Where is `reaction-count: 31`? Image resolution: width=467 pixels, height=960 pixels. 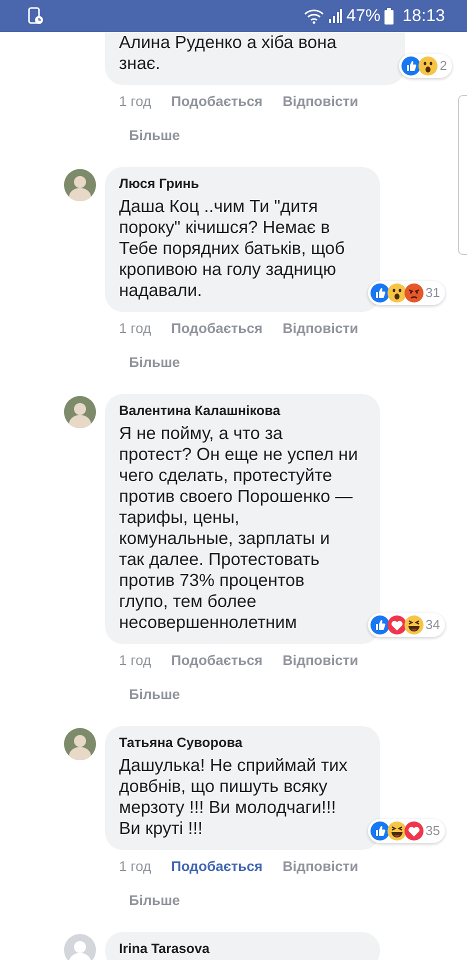 reaction-count: 31 is located at coordinates (433, 293).